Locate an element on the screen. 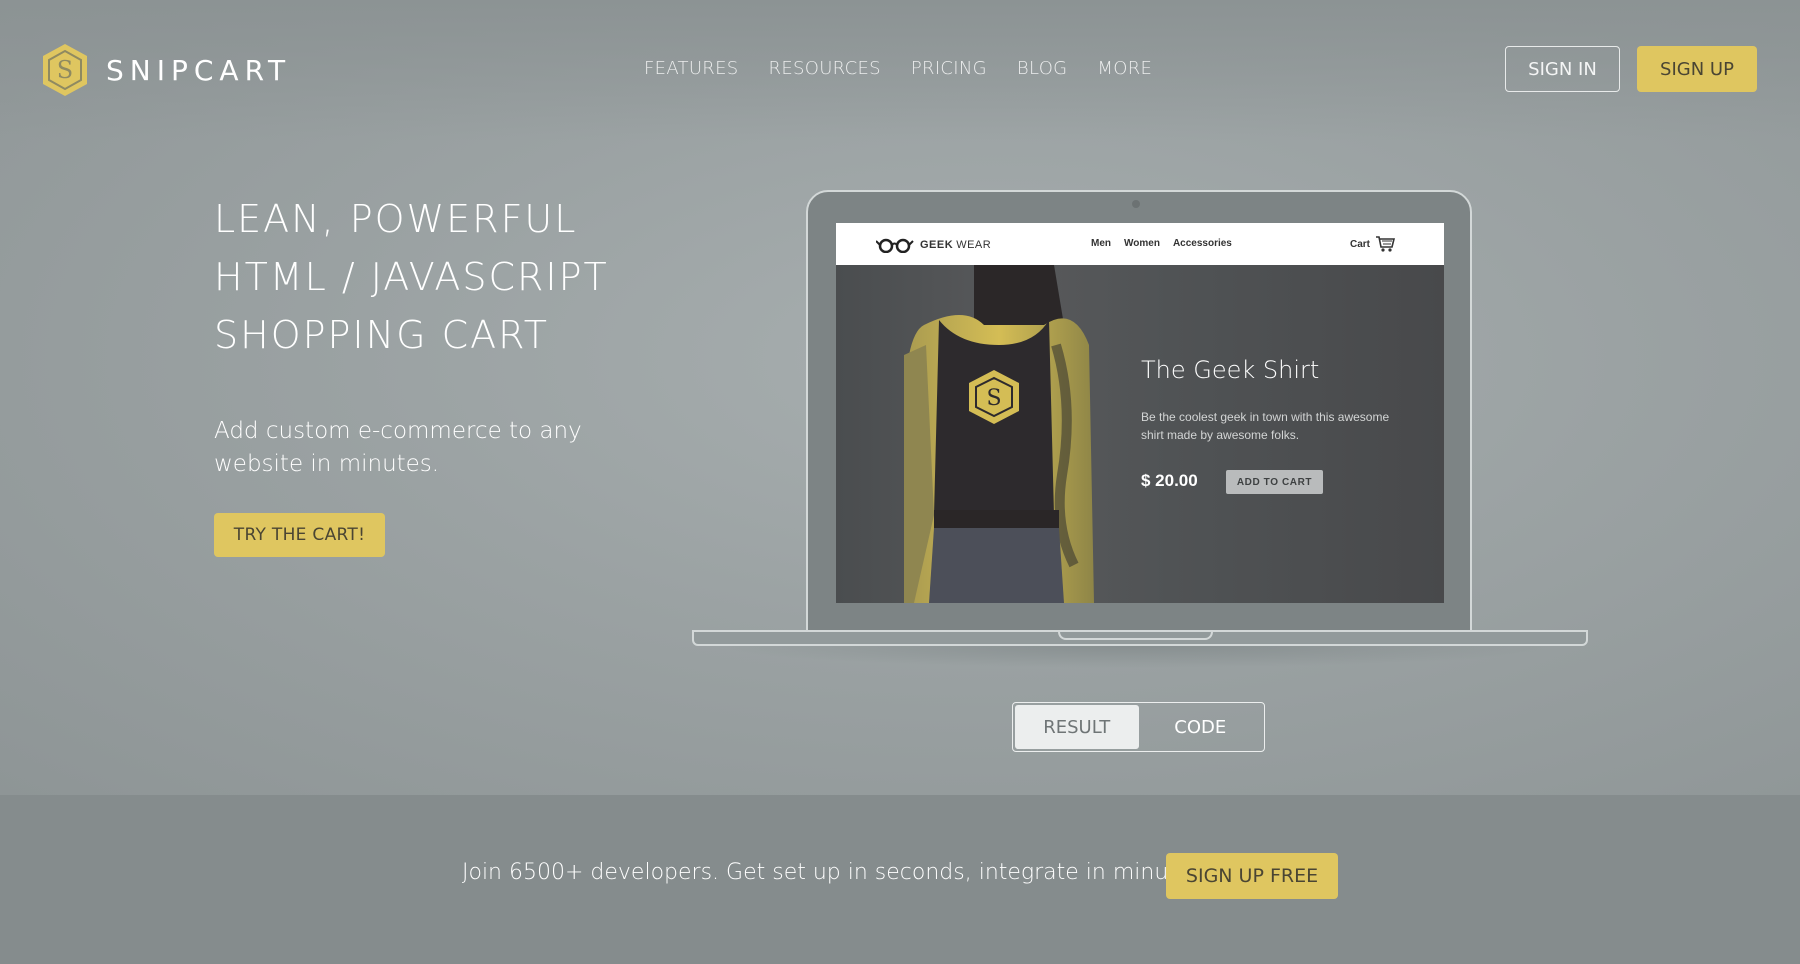 The width and height of the screenshot is (1800, 964). demo-brand: GEEK WEAR is located at coordinates (934, 245).